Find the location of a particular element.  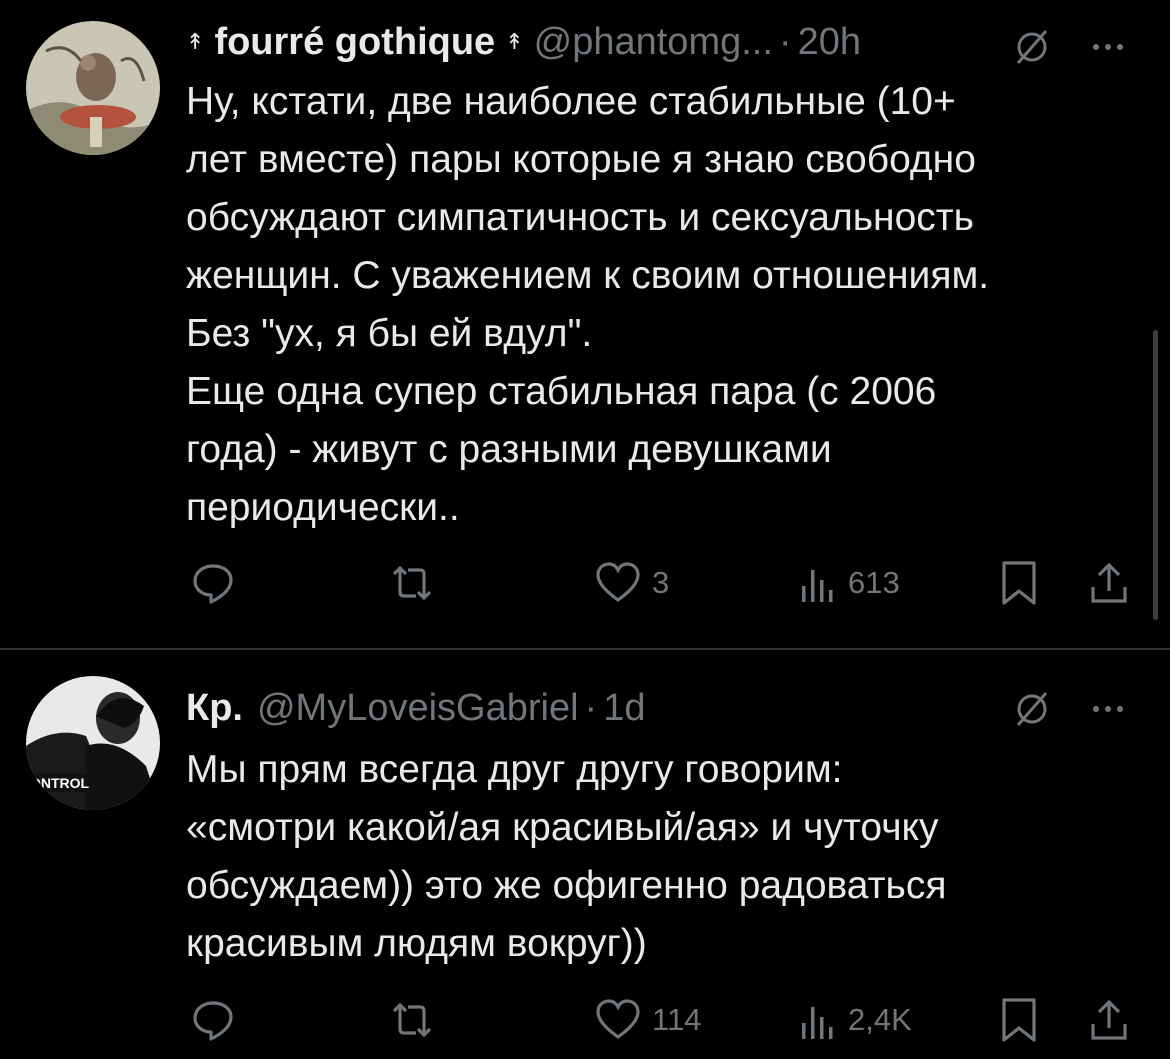

display-name: fourré gothique is located at coordinates (354, 42).